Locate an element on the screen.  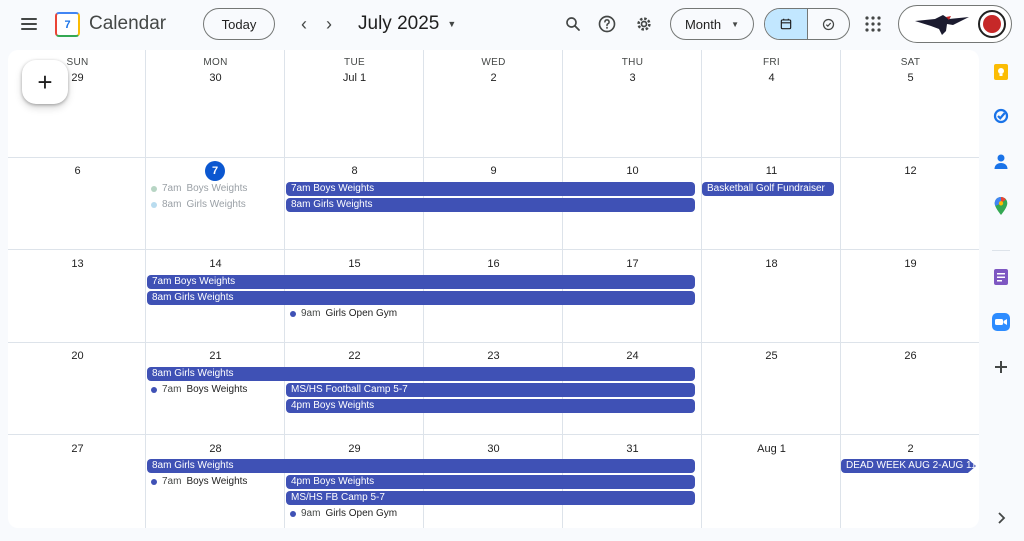
weekday-header: WED is located at coordinates (493, 62).